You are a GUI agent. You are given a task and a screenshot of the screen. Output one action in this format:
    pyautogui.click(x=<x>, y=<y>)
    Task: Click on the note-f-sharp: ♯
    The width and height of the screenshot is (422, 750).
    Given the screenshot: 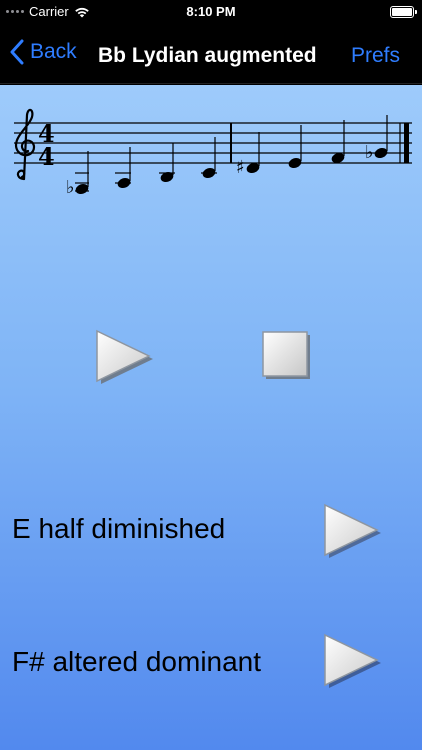 What is the action you would take?
    pyautogui.click(x=248, y=155)
    